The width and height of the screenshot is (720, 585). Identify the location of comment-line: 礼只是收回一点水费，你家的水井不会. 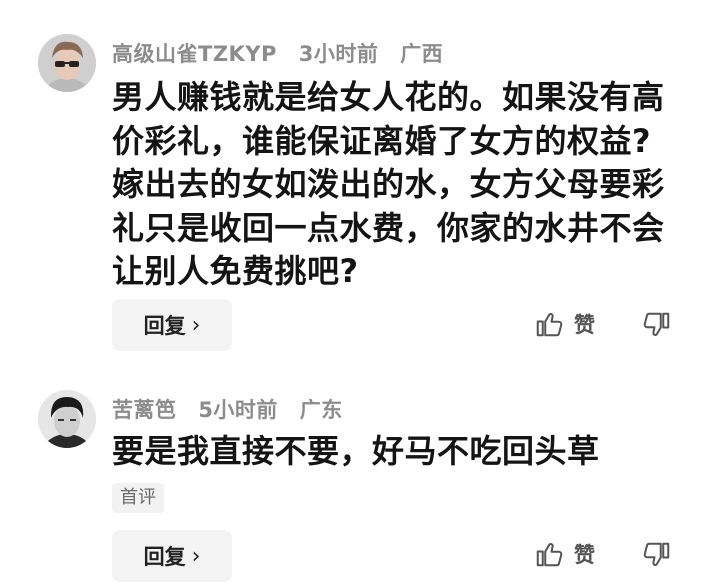
(388, 227).